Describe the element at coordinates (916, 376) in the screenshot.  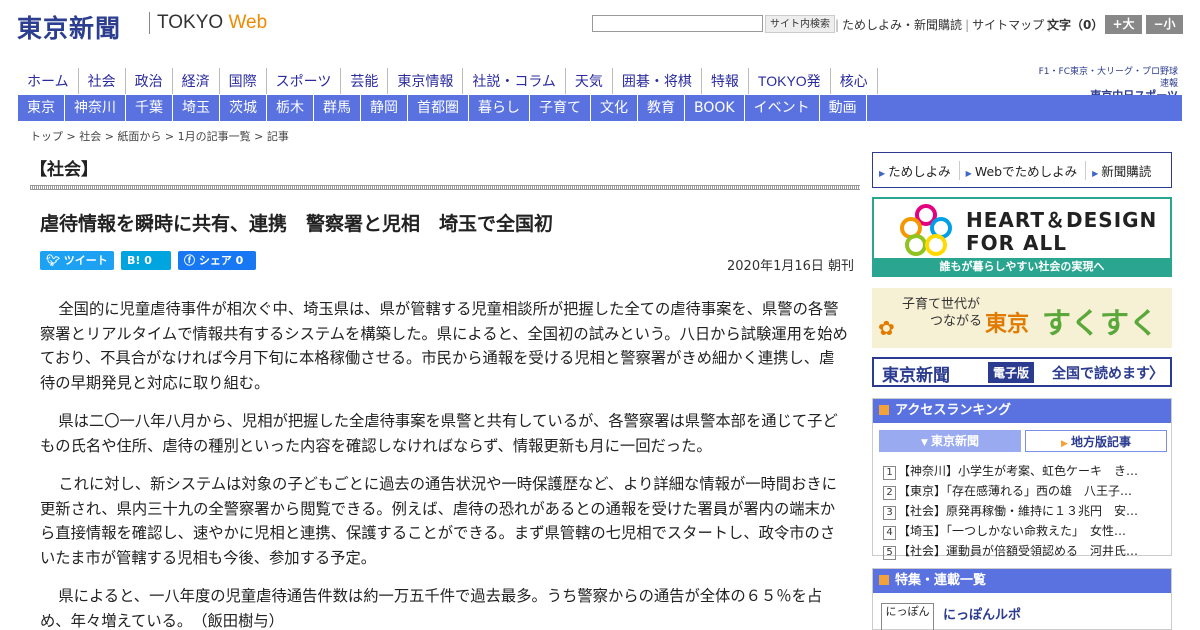
I see `digital-edition-logo: 東京新聞` at that location.